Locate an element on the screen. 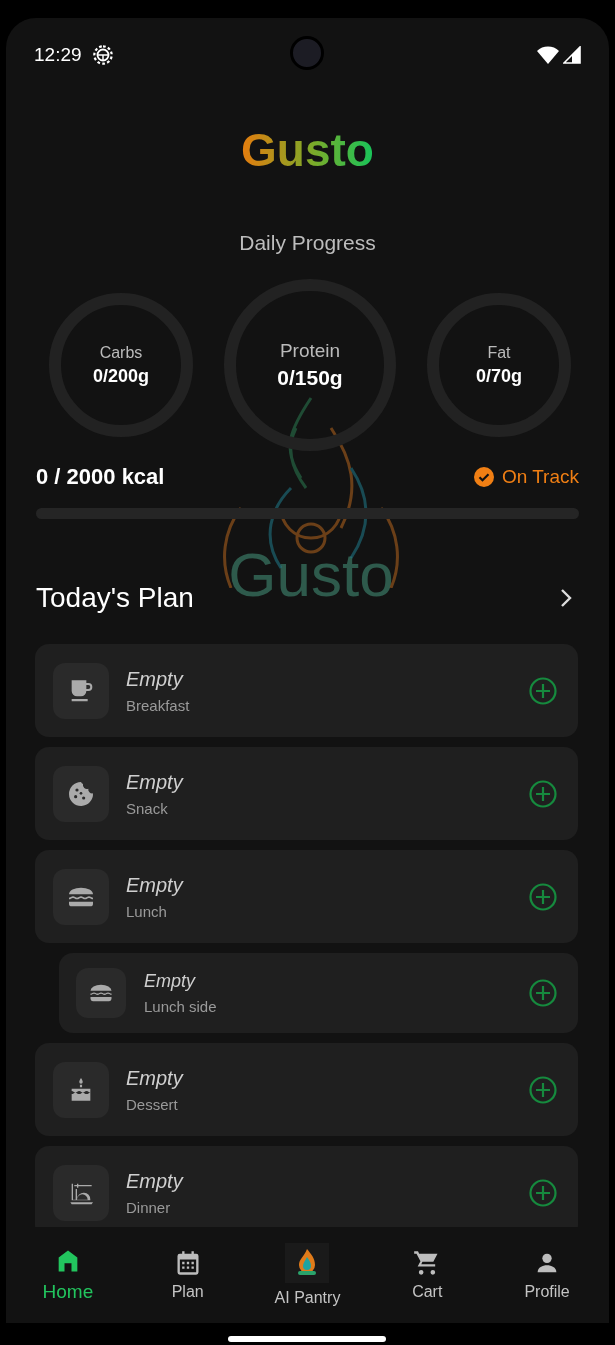 This screenshot has width=615, height=1345. signal-icon is located at coordinates (572, 55).